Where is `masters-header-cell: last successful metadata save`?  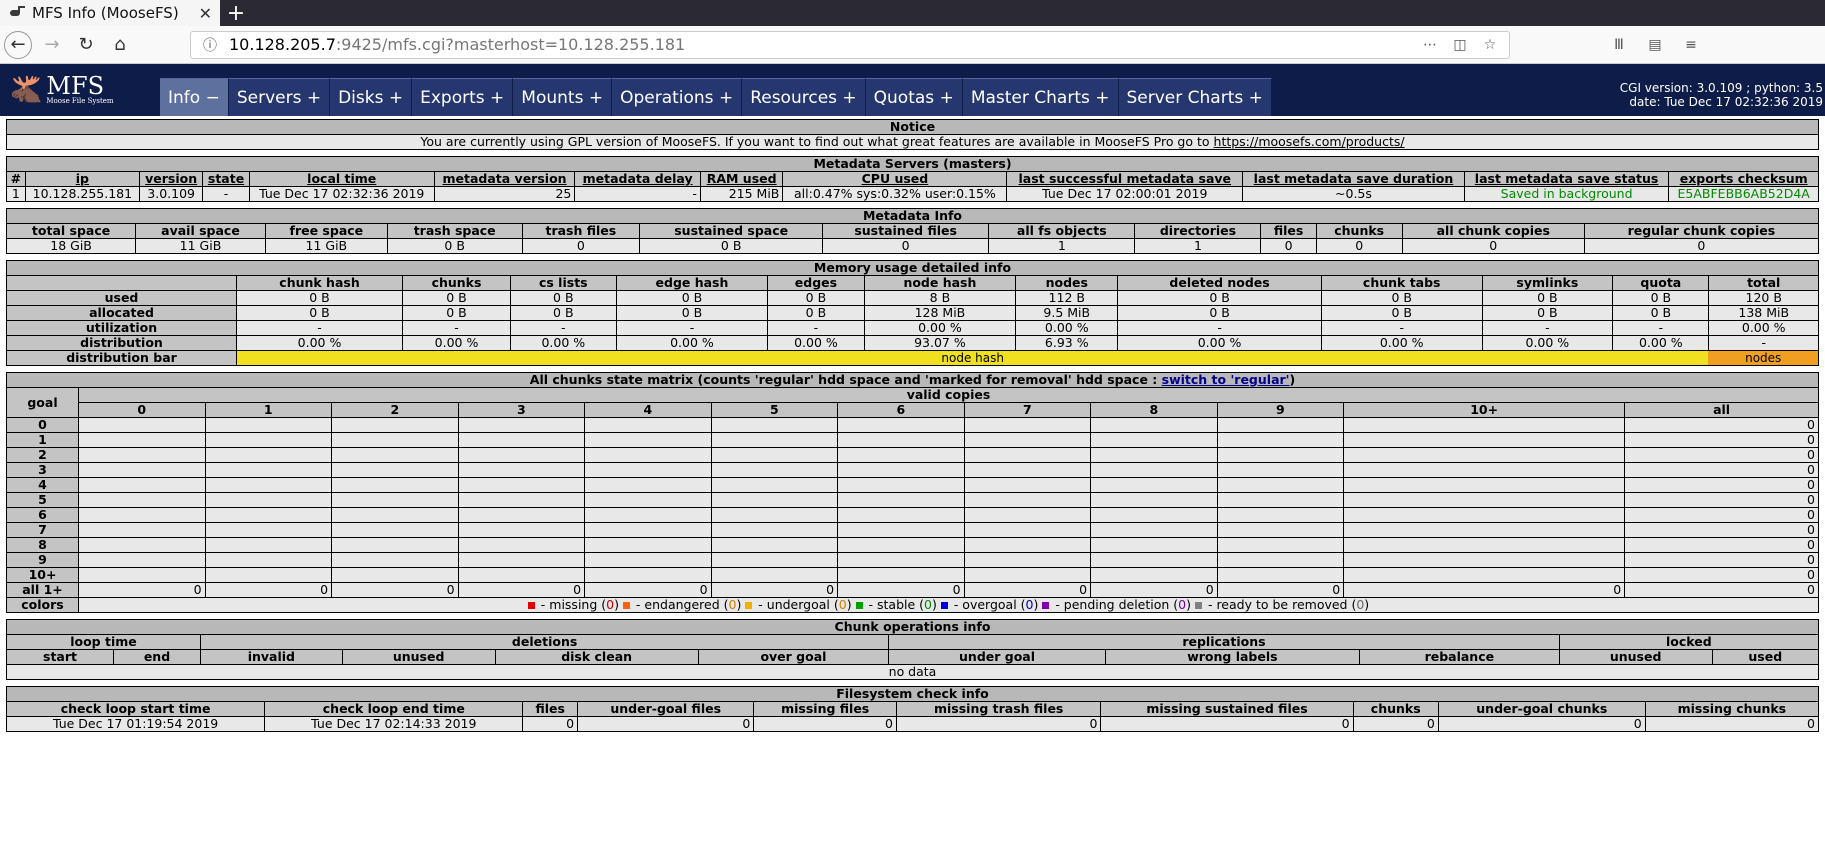
masters-header-cell: last successful metadata save is located at coordinates (1125, 179).